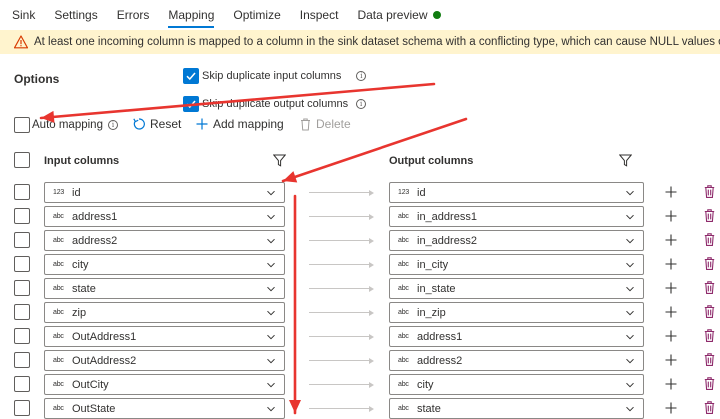  I want to click on checkmark-icon, so click(191, 76).